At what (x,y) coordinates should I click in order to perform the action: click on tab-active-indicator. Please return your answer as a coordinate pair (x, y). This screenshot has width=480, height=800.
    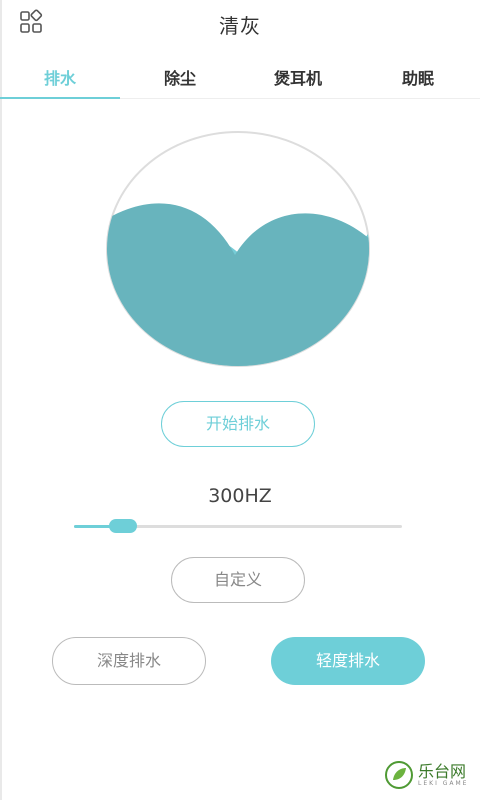
    Looking at the image, I should click on (60, 98).